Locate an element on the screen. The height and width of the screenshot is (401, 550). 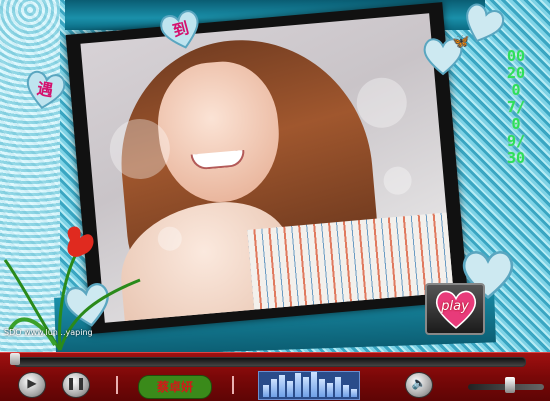
play-icon: ▶ is located at coordinates (32, 383).